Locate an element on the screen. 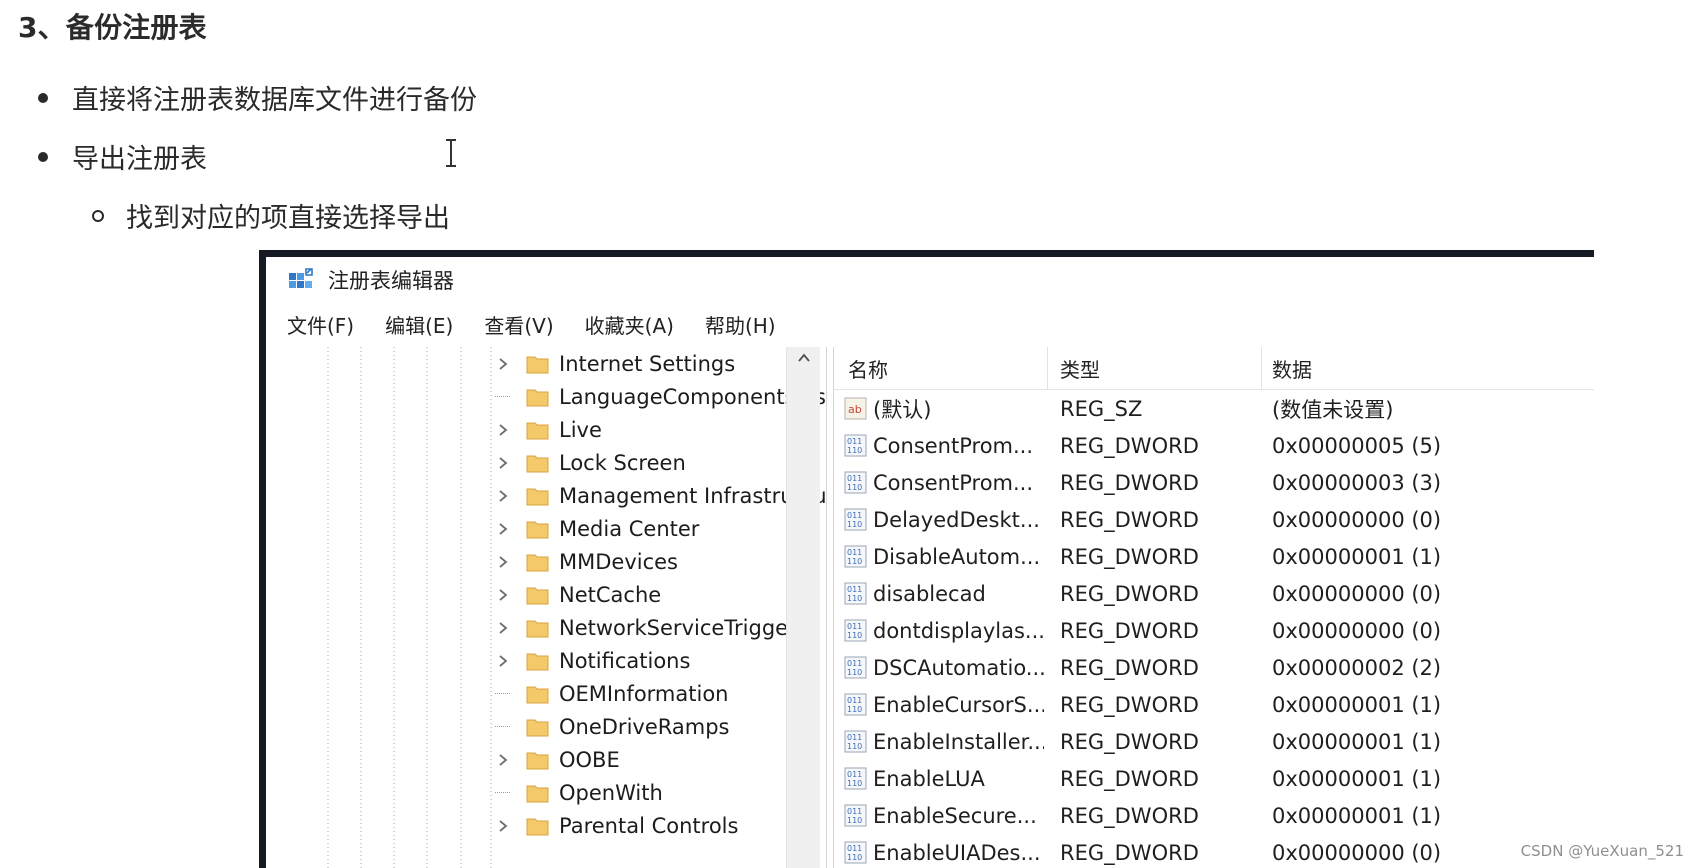 The height and width of the screenshot is (868, 1692). tree-item: OOBE is located at coordinates (557, 759).